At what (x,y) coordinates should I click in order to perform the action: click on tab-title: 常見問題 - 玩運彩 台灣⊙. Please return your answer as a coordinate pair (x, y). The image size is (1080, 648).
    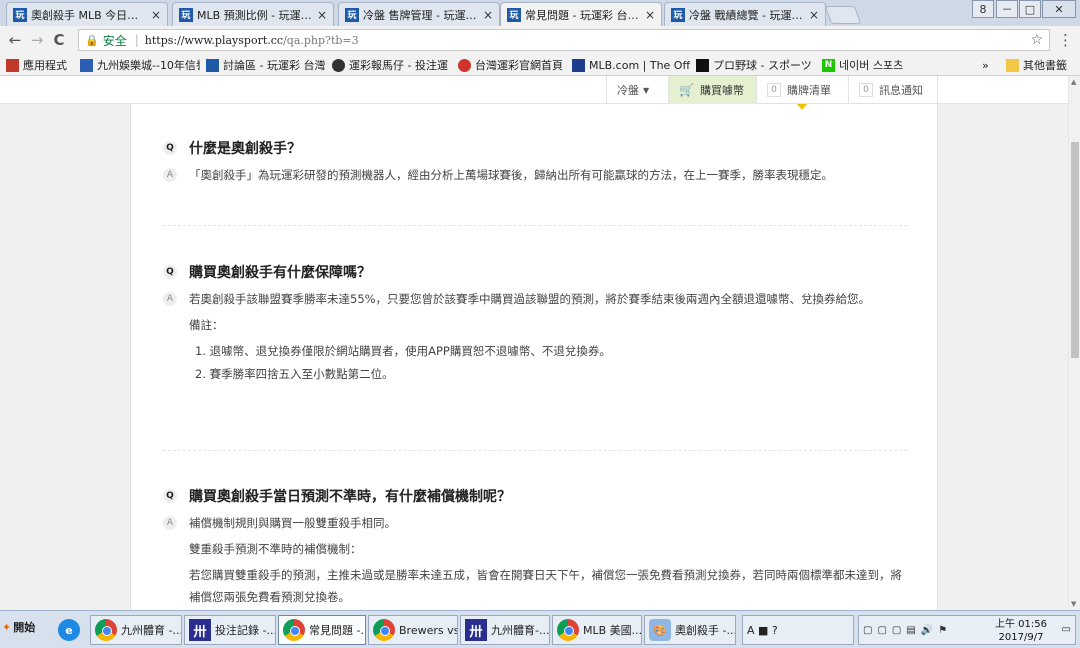
    Looking at the image, I should click on (583, 15).